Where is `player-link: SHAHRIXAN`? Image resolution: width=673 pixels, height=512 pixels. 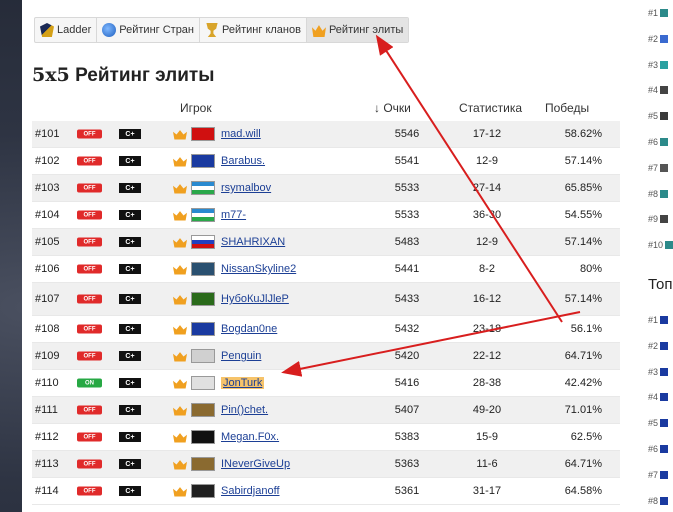
player-link: SHAHRIXAN is located at coordinates (253, 242).